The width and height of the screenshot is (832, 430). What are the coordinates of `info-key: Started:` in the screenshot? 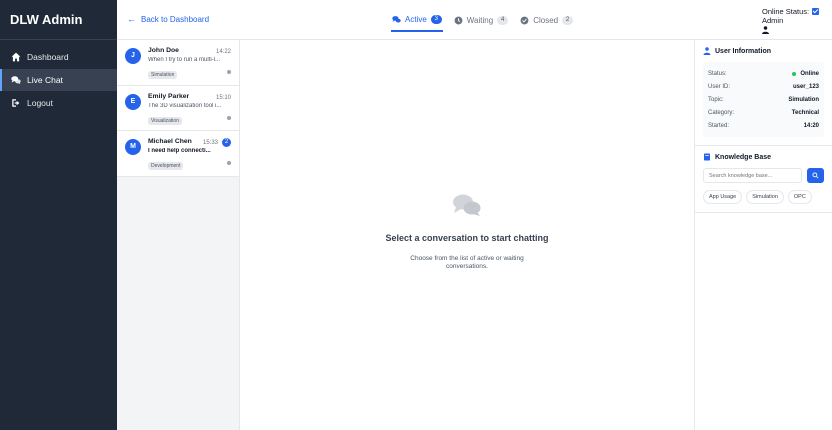 It's located at (719, 125).